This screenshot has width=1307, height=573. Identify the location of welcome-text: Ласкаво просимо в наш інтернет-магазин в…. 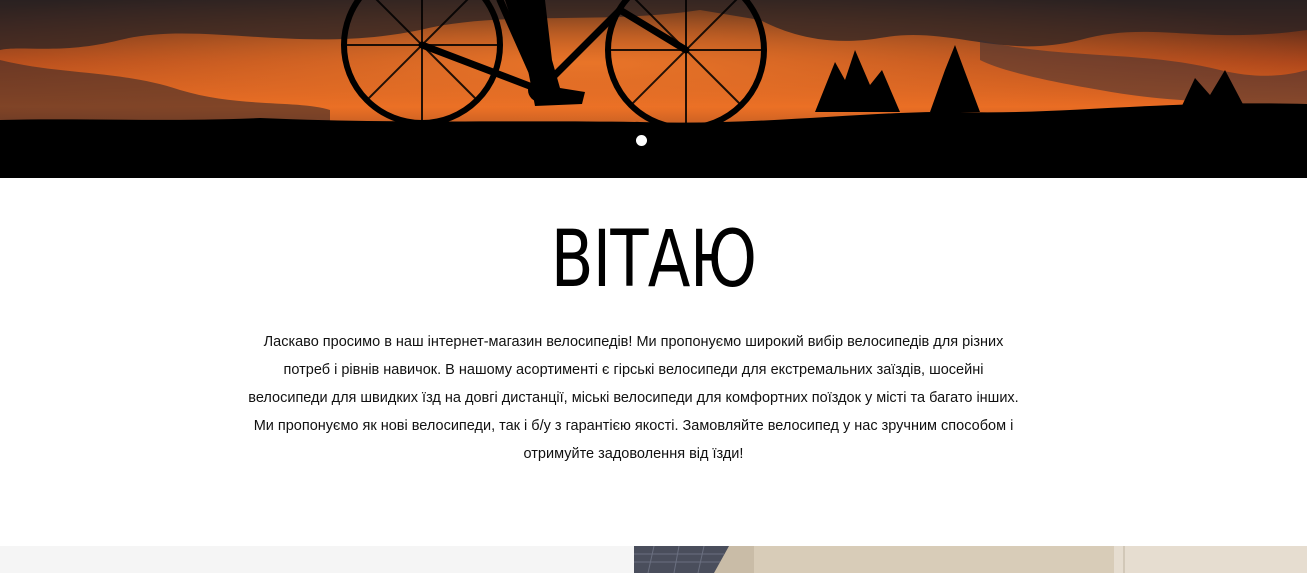
(633, 398).